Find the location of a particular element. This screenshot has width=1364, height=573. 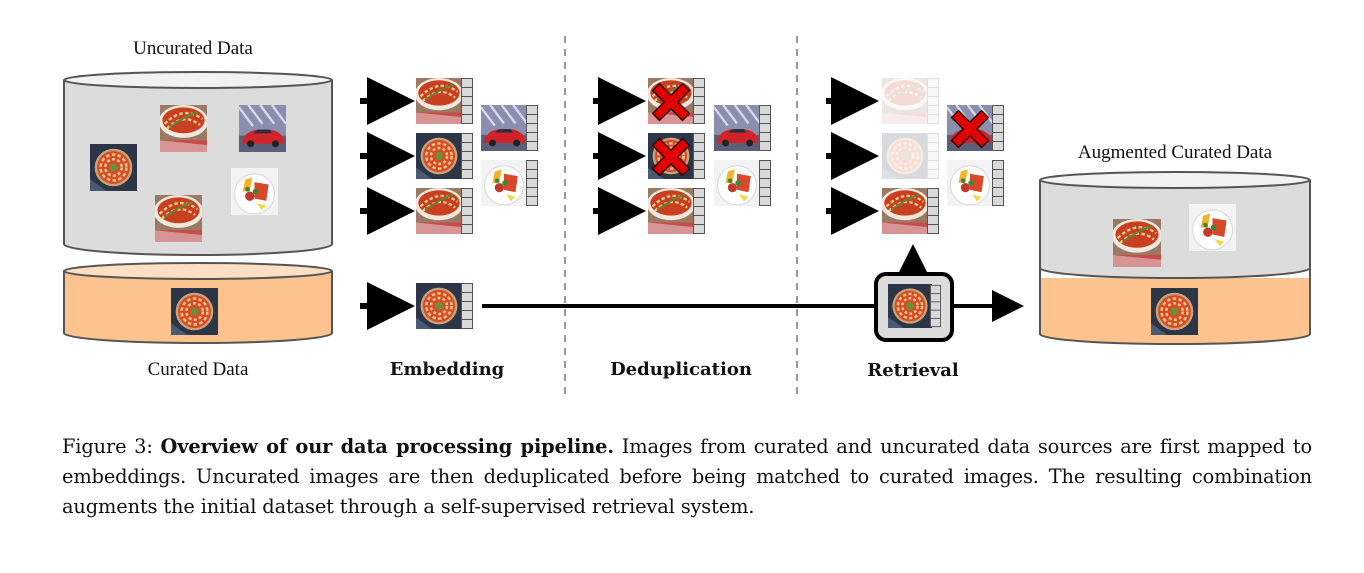

sports-car-image is located at coordinates (262, 128).